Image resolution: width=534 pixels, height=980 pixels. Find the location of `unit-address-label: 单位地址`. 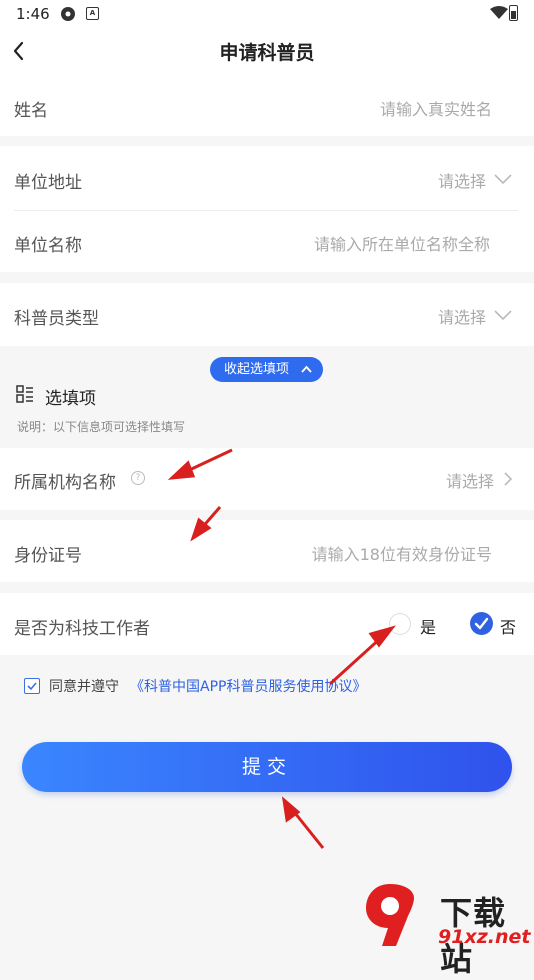

unit-address-label: 单位地址 is located at coordinates (48, 183).